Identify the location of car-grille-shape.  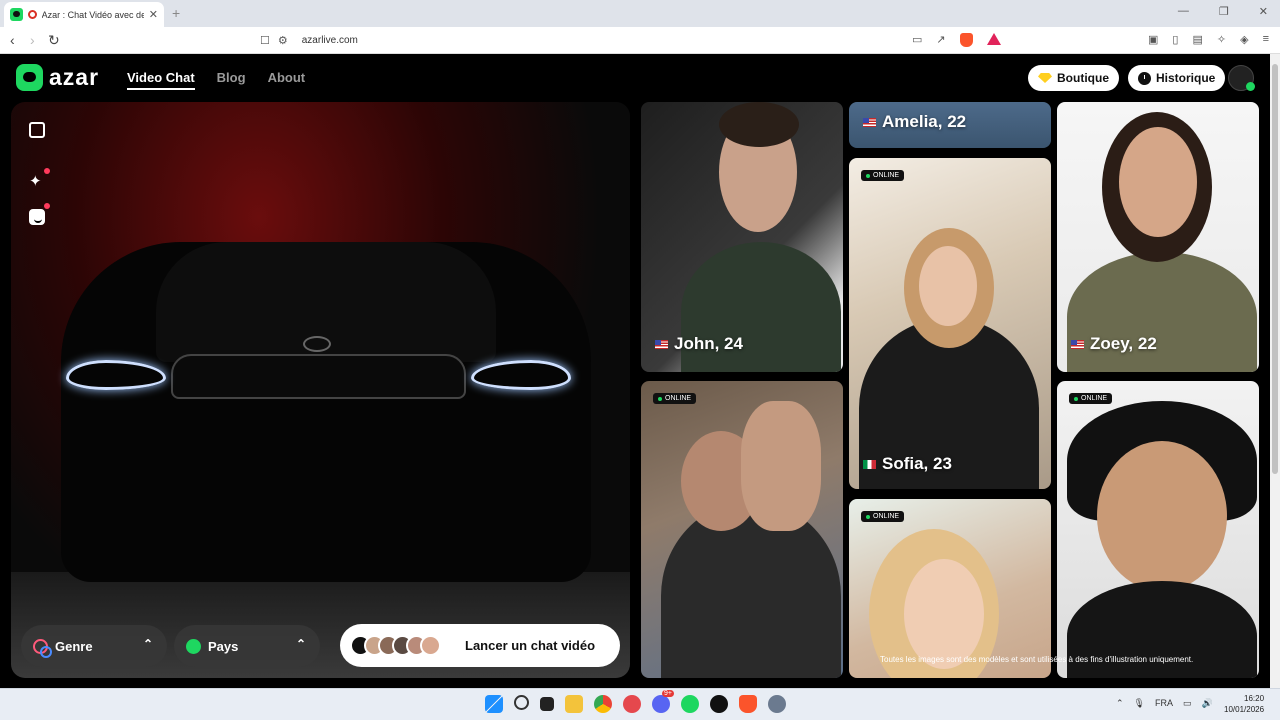
(318, 376).